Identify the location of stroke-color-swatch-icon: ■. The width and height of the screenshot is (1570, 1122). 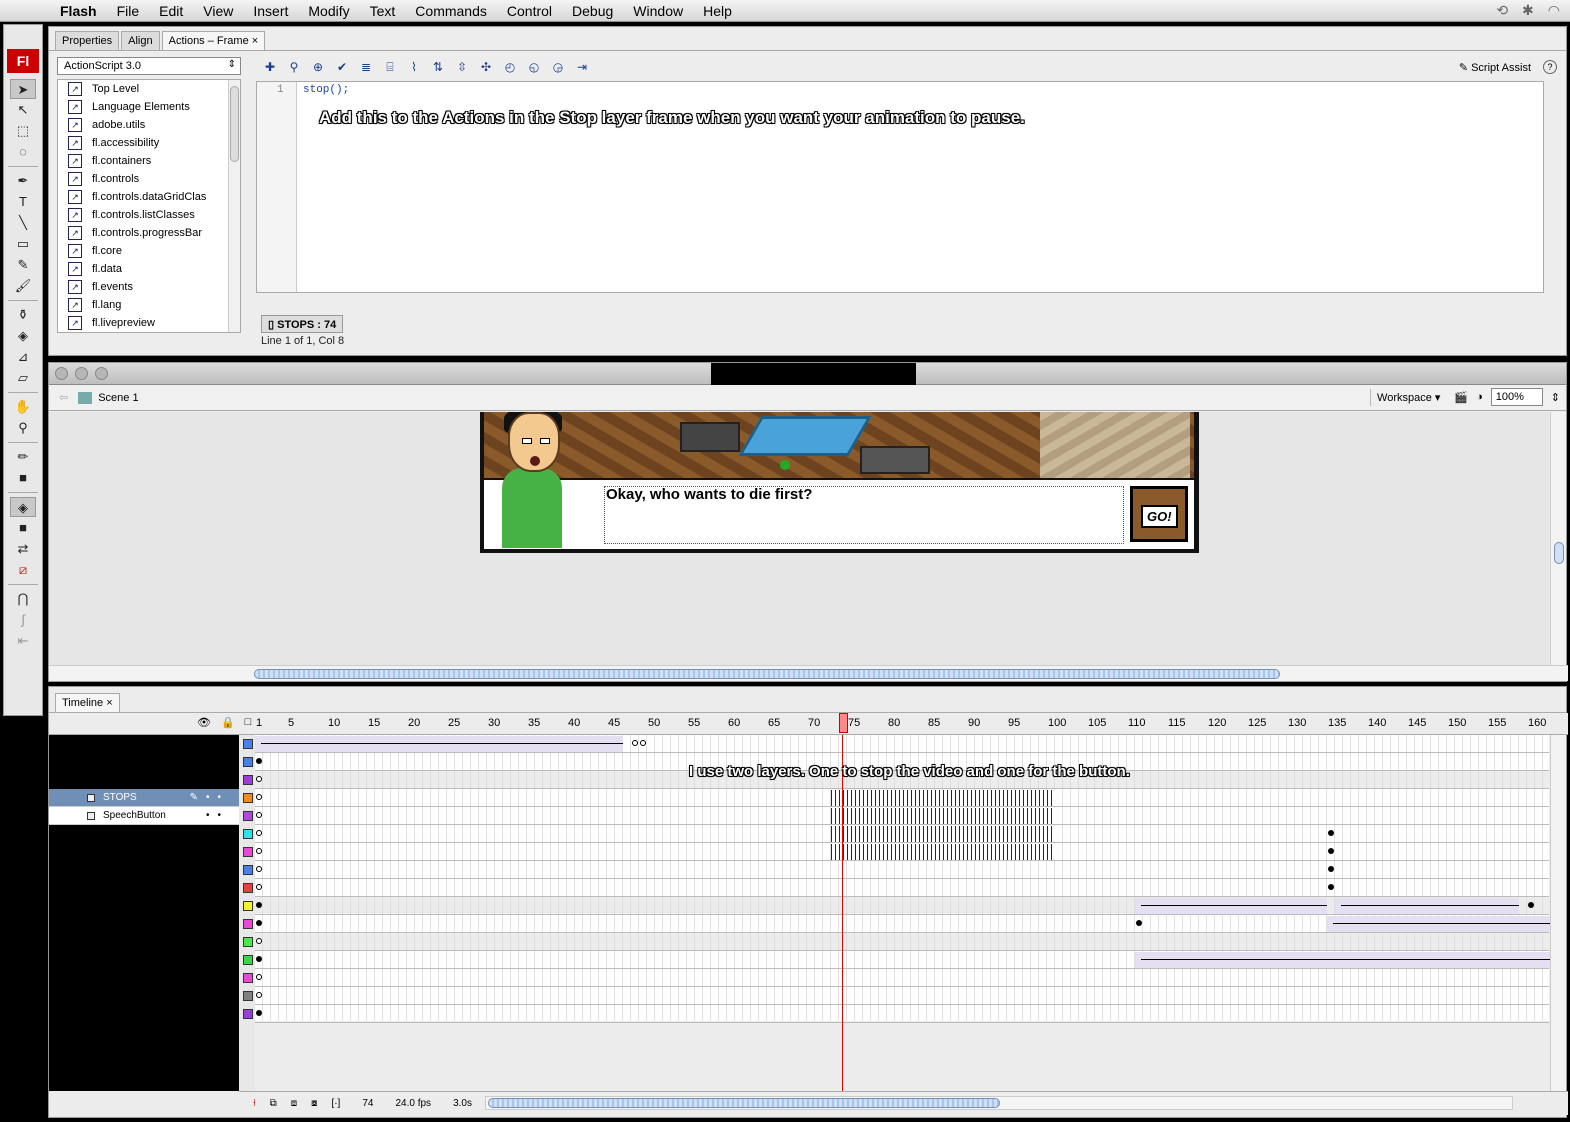
(23, 478).